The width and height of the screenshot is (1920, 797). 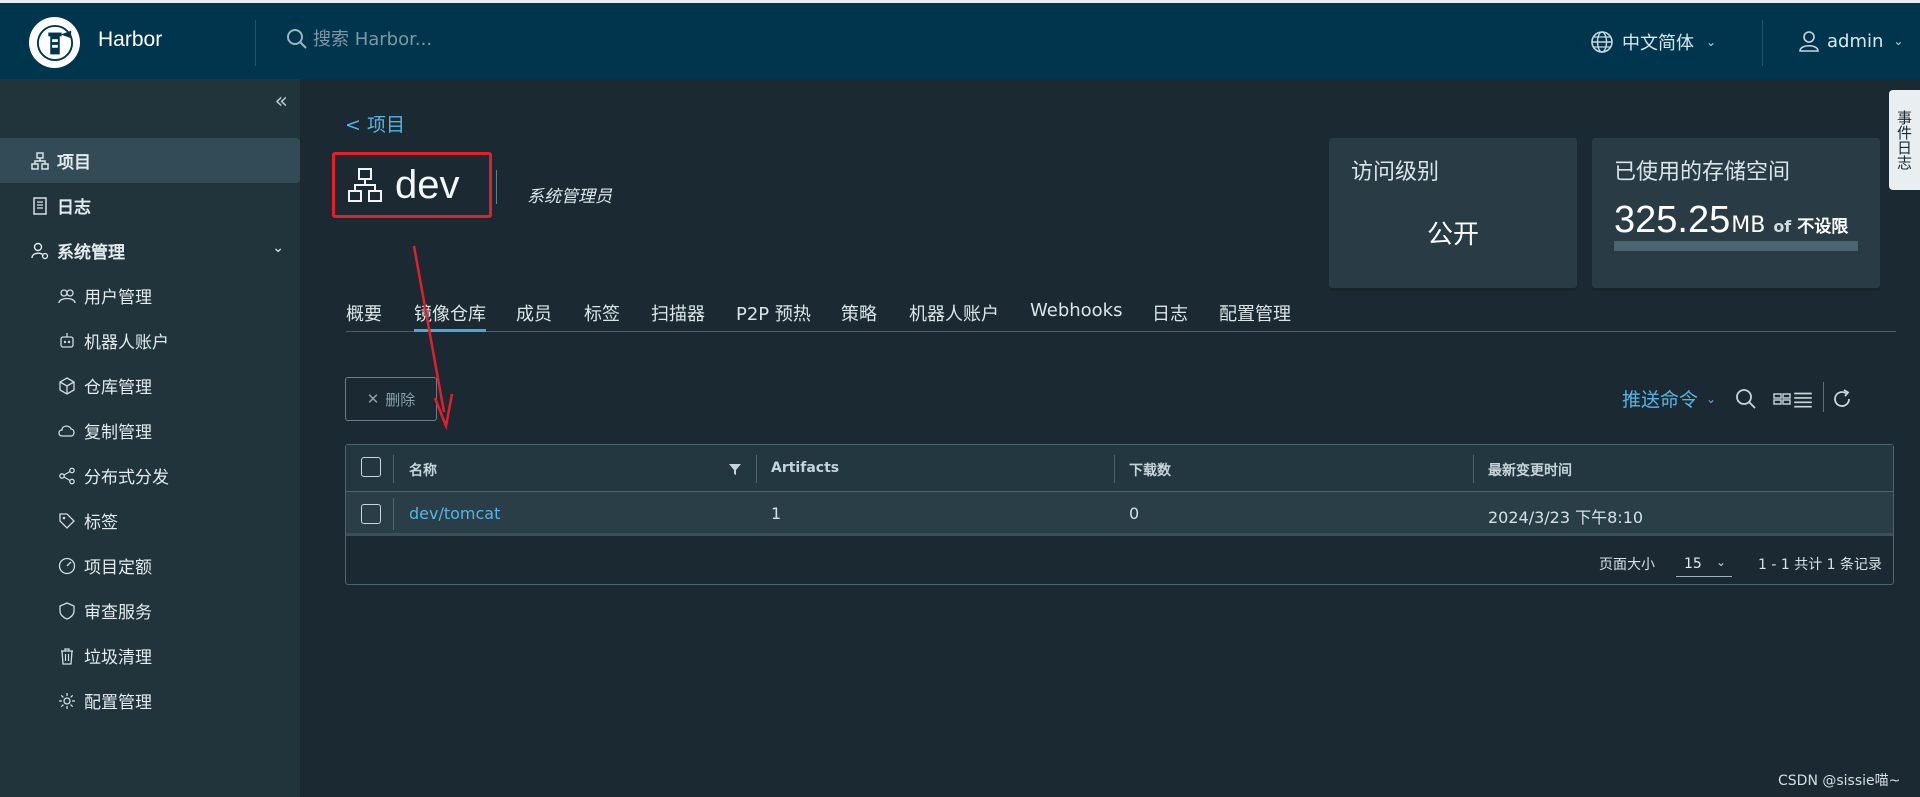 What do you see at coordinates (67, 386) in the screenshot?
I see `registry-icon` at bounding box center [67, 386].